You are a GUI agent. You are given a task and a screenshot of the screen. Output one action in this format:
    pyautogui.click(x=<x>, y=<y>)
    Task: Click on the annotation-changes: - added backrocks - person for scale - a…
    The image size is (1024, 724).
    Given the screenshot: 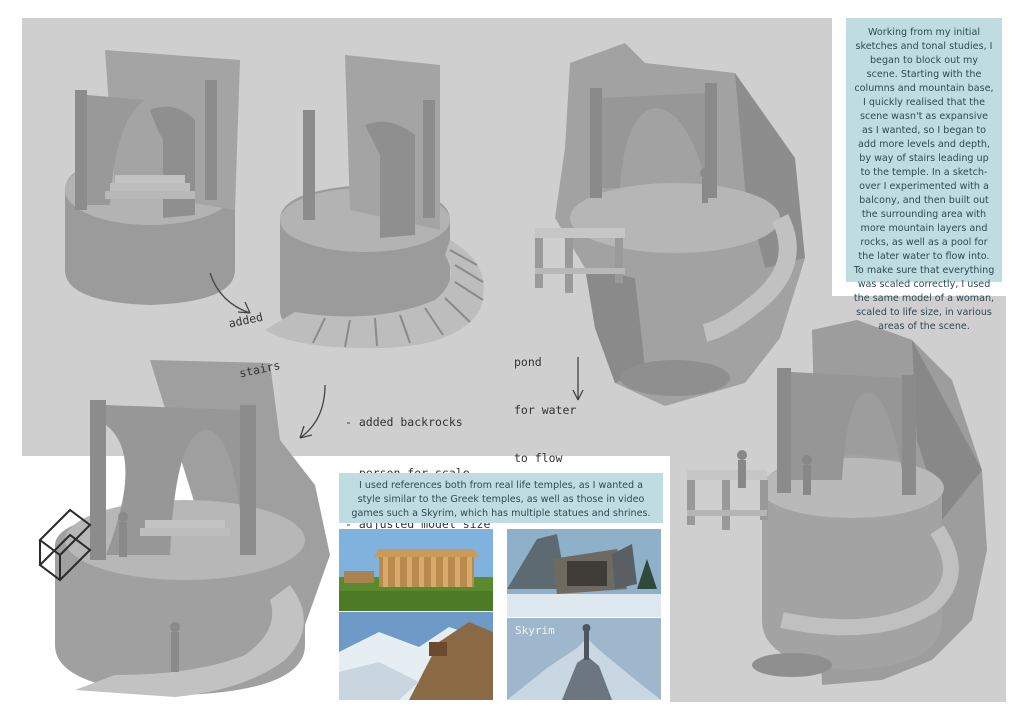 What is the action you would take?
    pyautogui.click(x=417, y=465)
    